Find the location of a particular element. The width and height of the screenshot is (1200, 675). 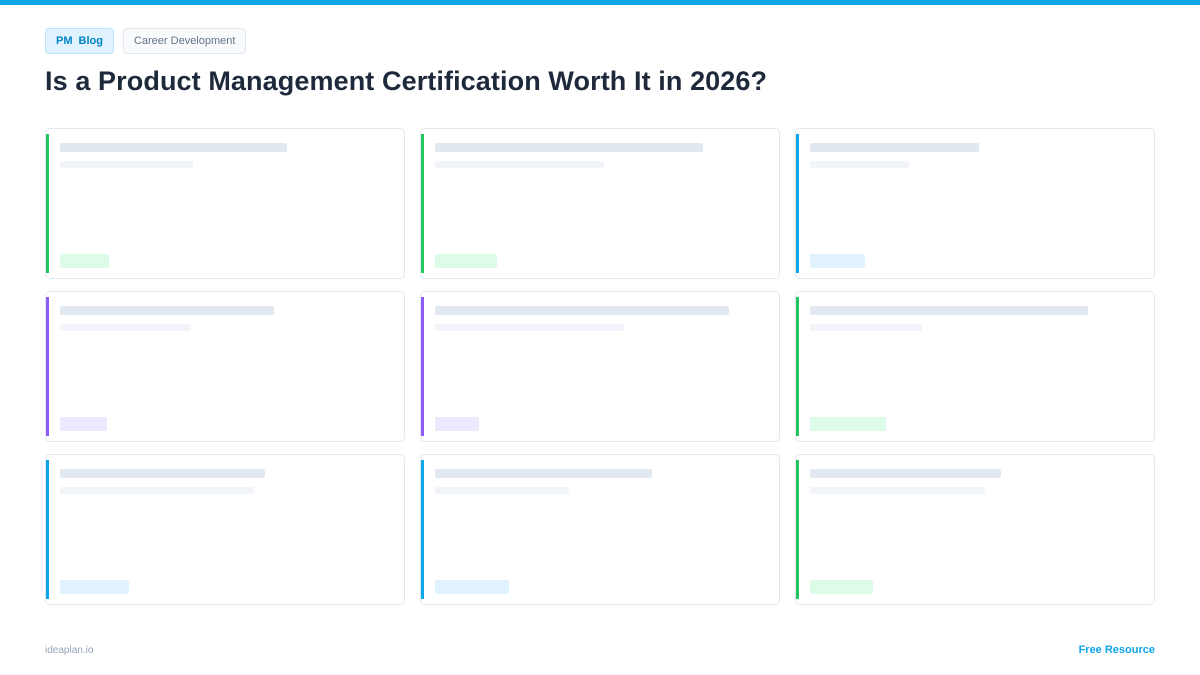

blog-tag: PM Blog is located at coordinates (79, 41).